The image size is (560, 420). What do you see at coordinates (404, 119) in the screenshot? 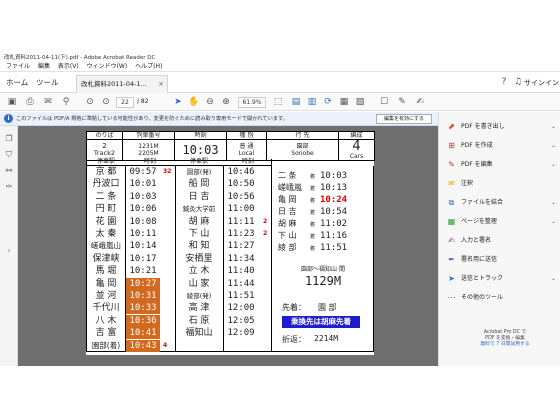
I see `enable-editing-button: 編集を有効にする` at bounding box center [404, 119].